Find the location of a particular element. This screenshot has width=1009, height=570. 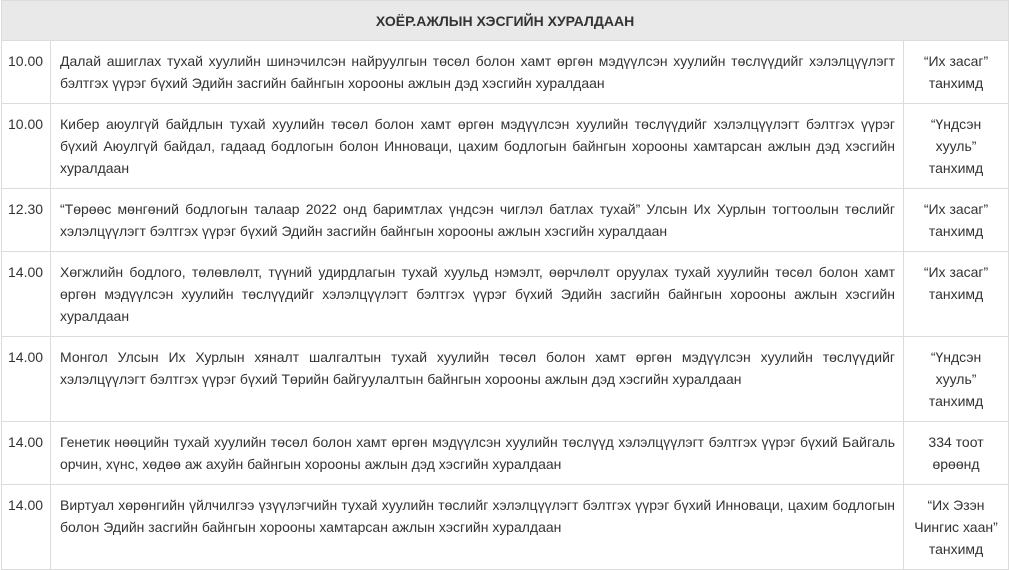

meeting-location-line: Чингис хаан” is located at coordinates (956, 527).